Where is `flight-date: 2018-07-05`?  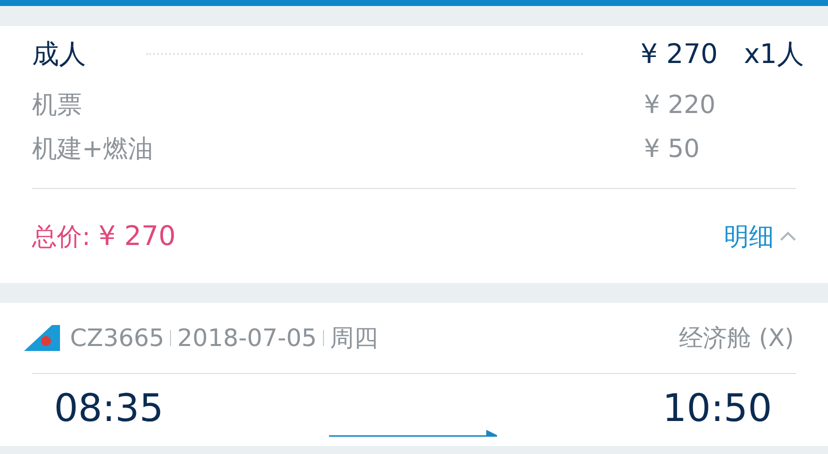 flight-date: 2018-07-05 is located at coordinates (247, 338).